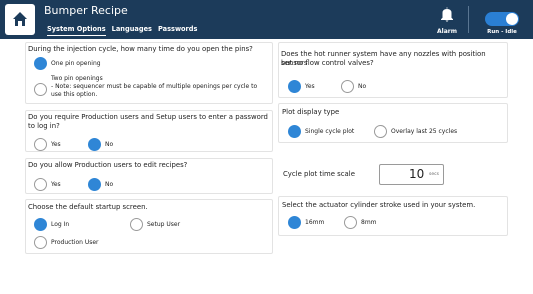 This screenshot has height=294, width=533. I want to click on option-label: Overlay last 25 cycles, so click(424, 131).